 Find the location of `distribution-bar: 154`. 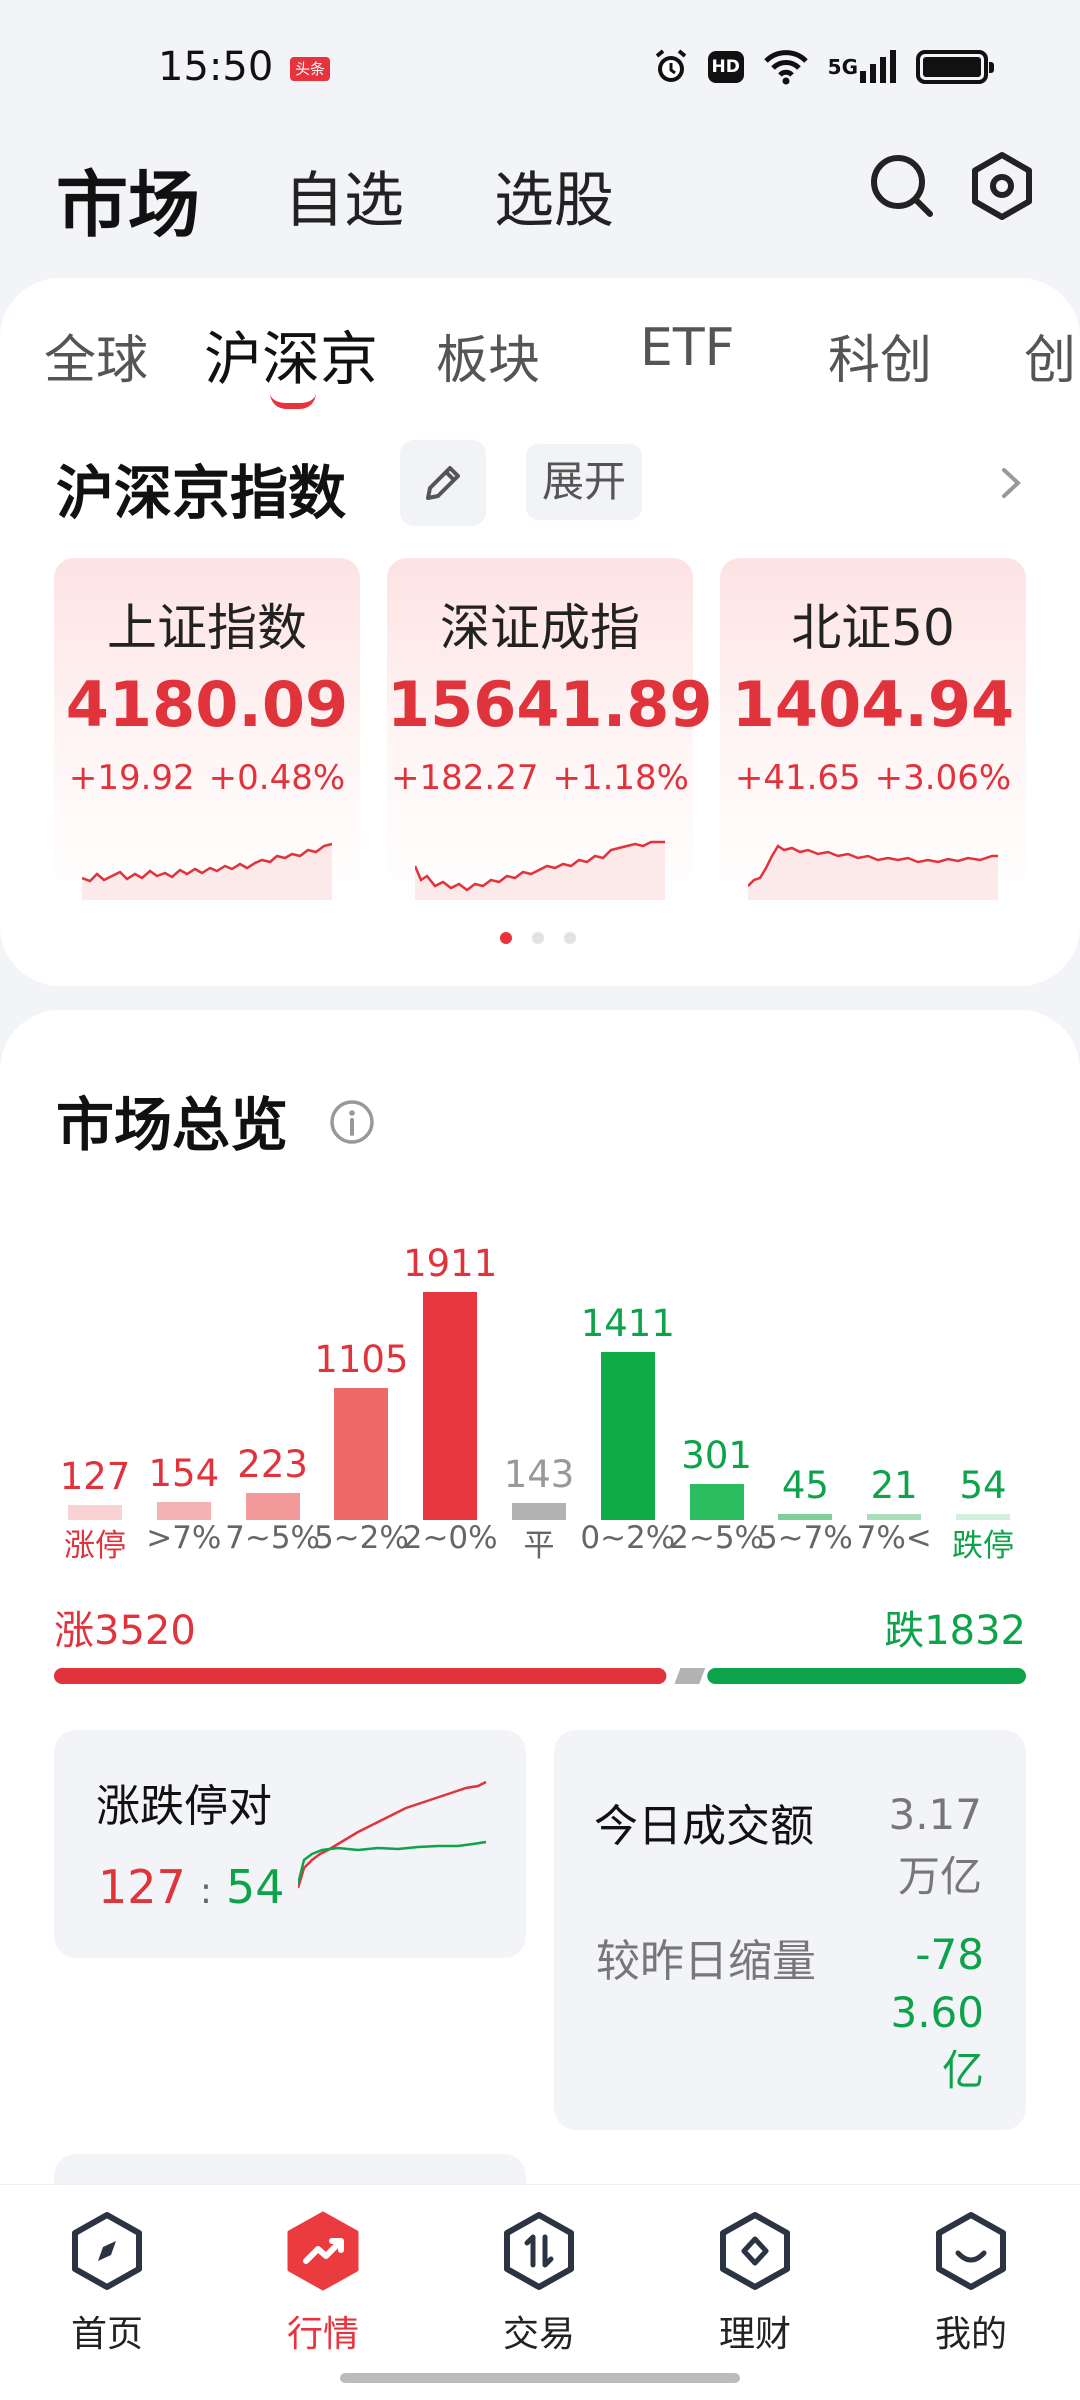

distribution-bar: 154 is located at coordinates (184, 1400).